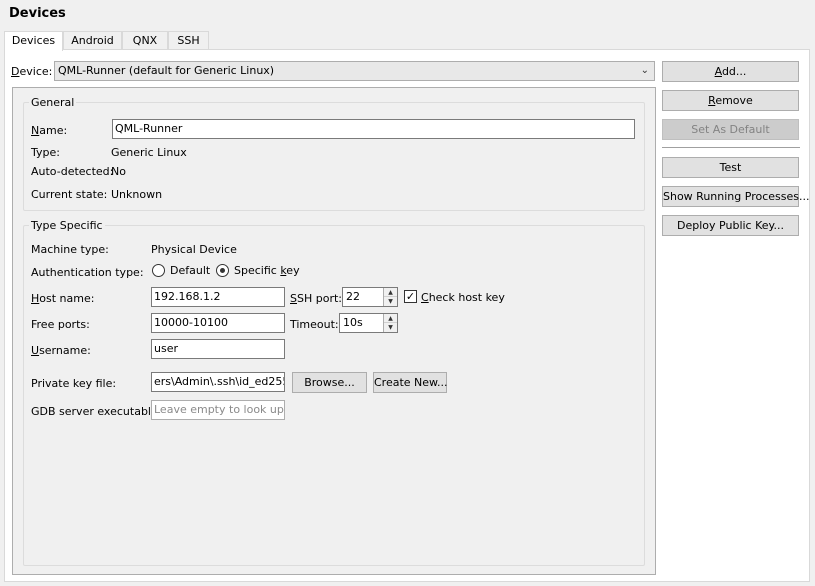 The image size is (815, 586). Describe the element at coordinates (730, 167) in the screenshot. I see `test-button: Test` at that location.